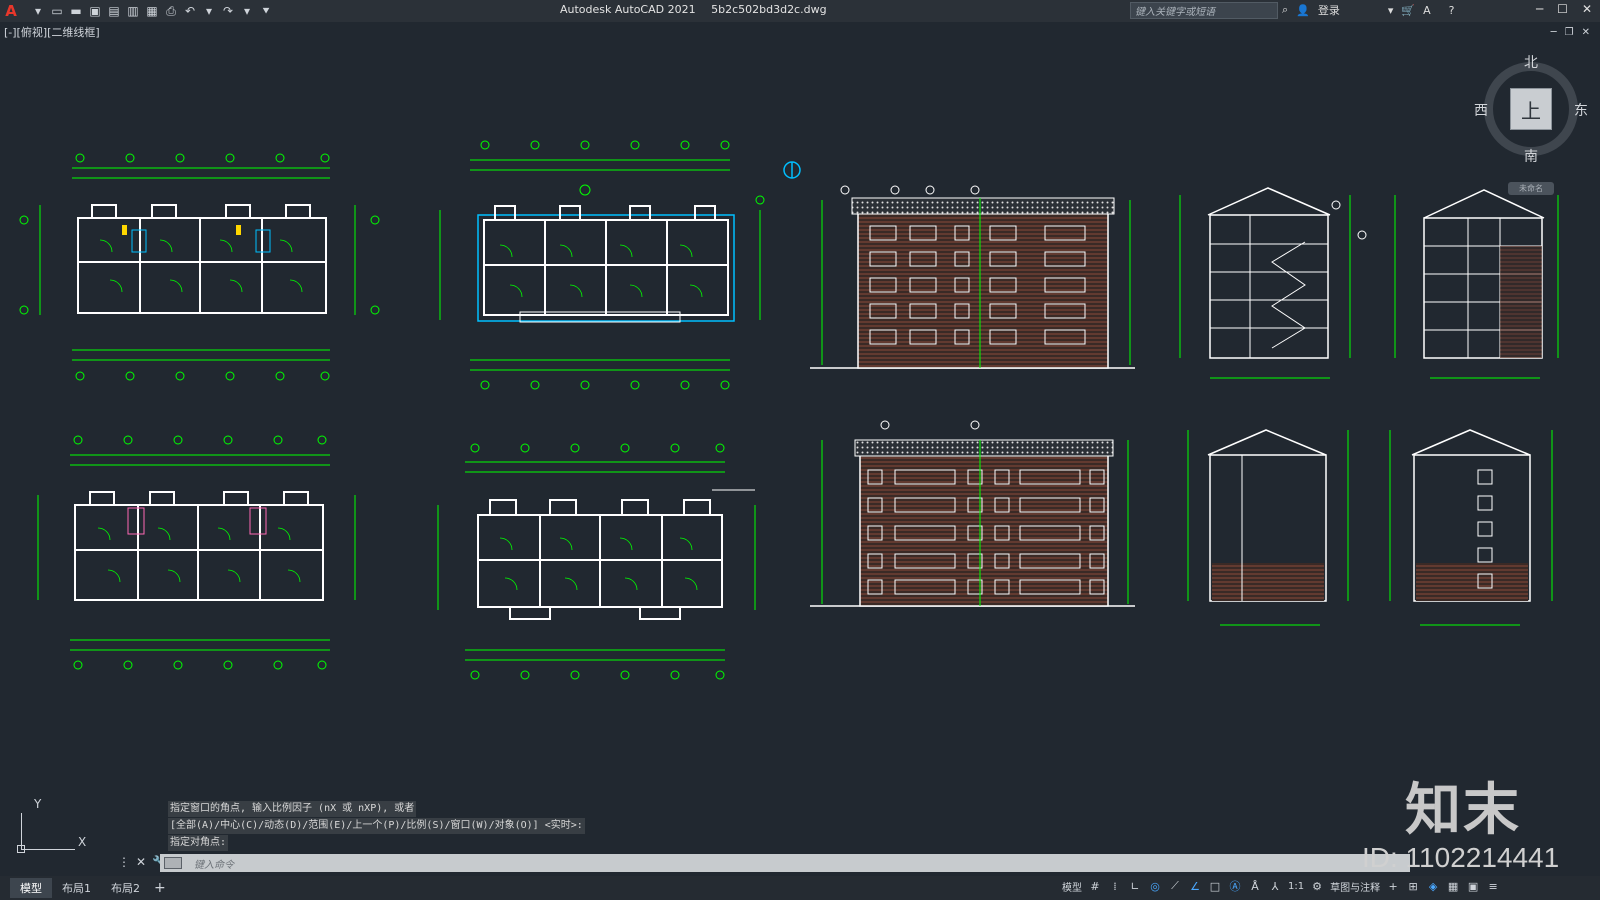 The height and width of the screenshot is (900, 1600). I want to click on undo-icon: ↶, so click(190, 11).